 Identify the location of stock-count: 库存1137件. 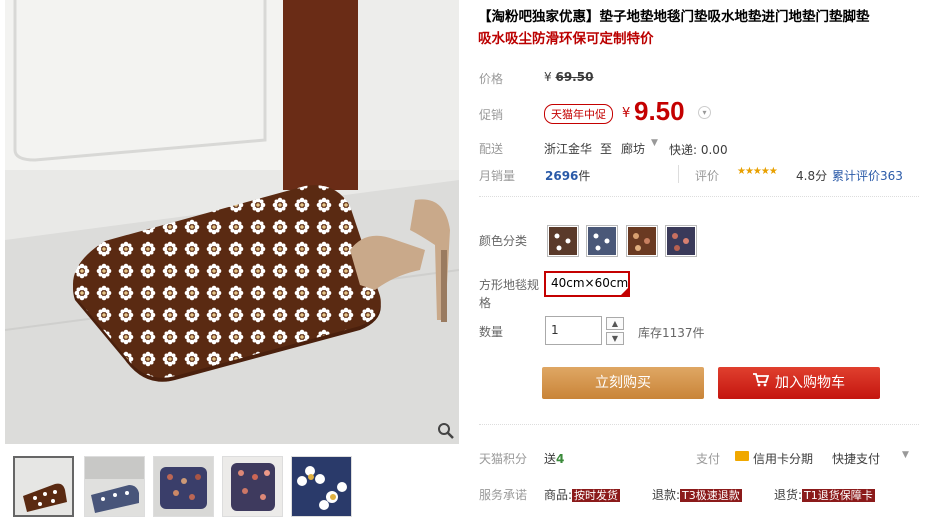
(671, 333).